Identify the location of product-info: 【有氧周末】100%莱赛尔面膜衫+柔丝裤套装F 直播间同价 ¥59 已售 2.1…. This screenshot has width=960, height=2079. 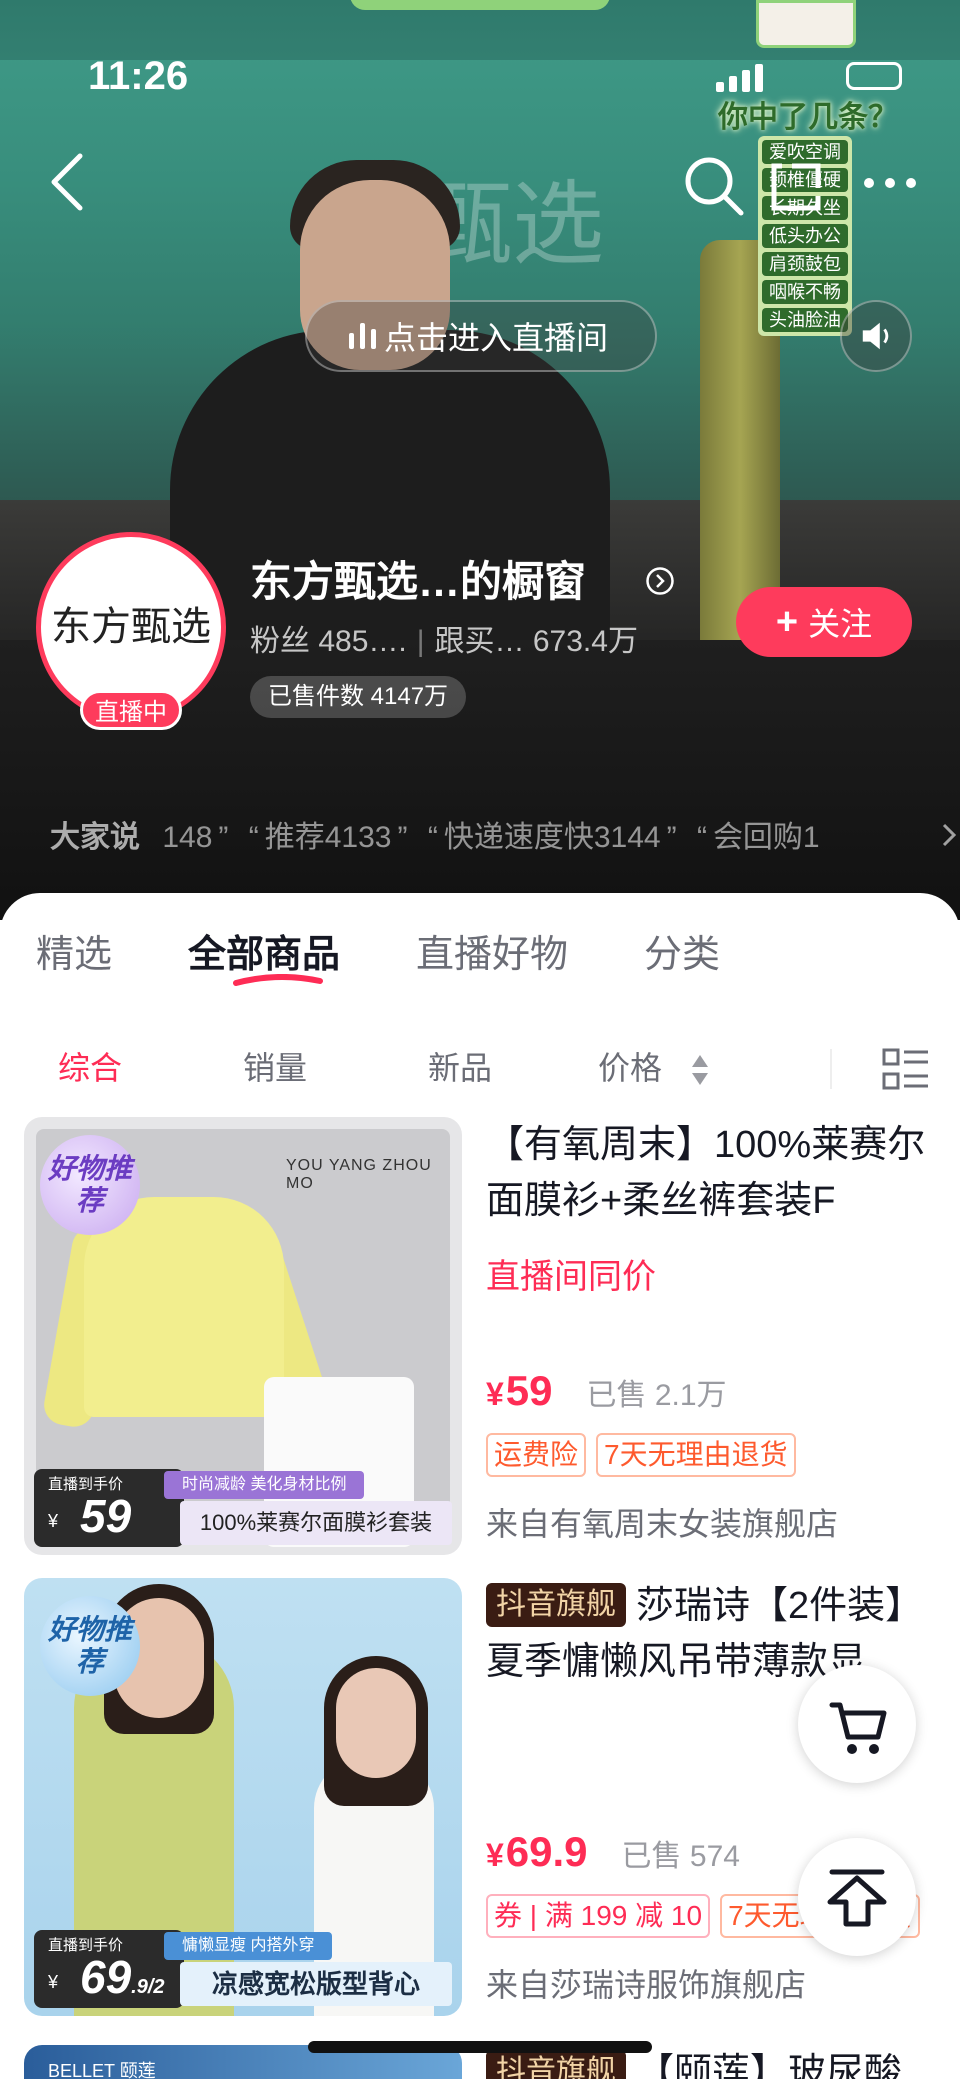
(711, 1329).